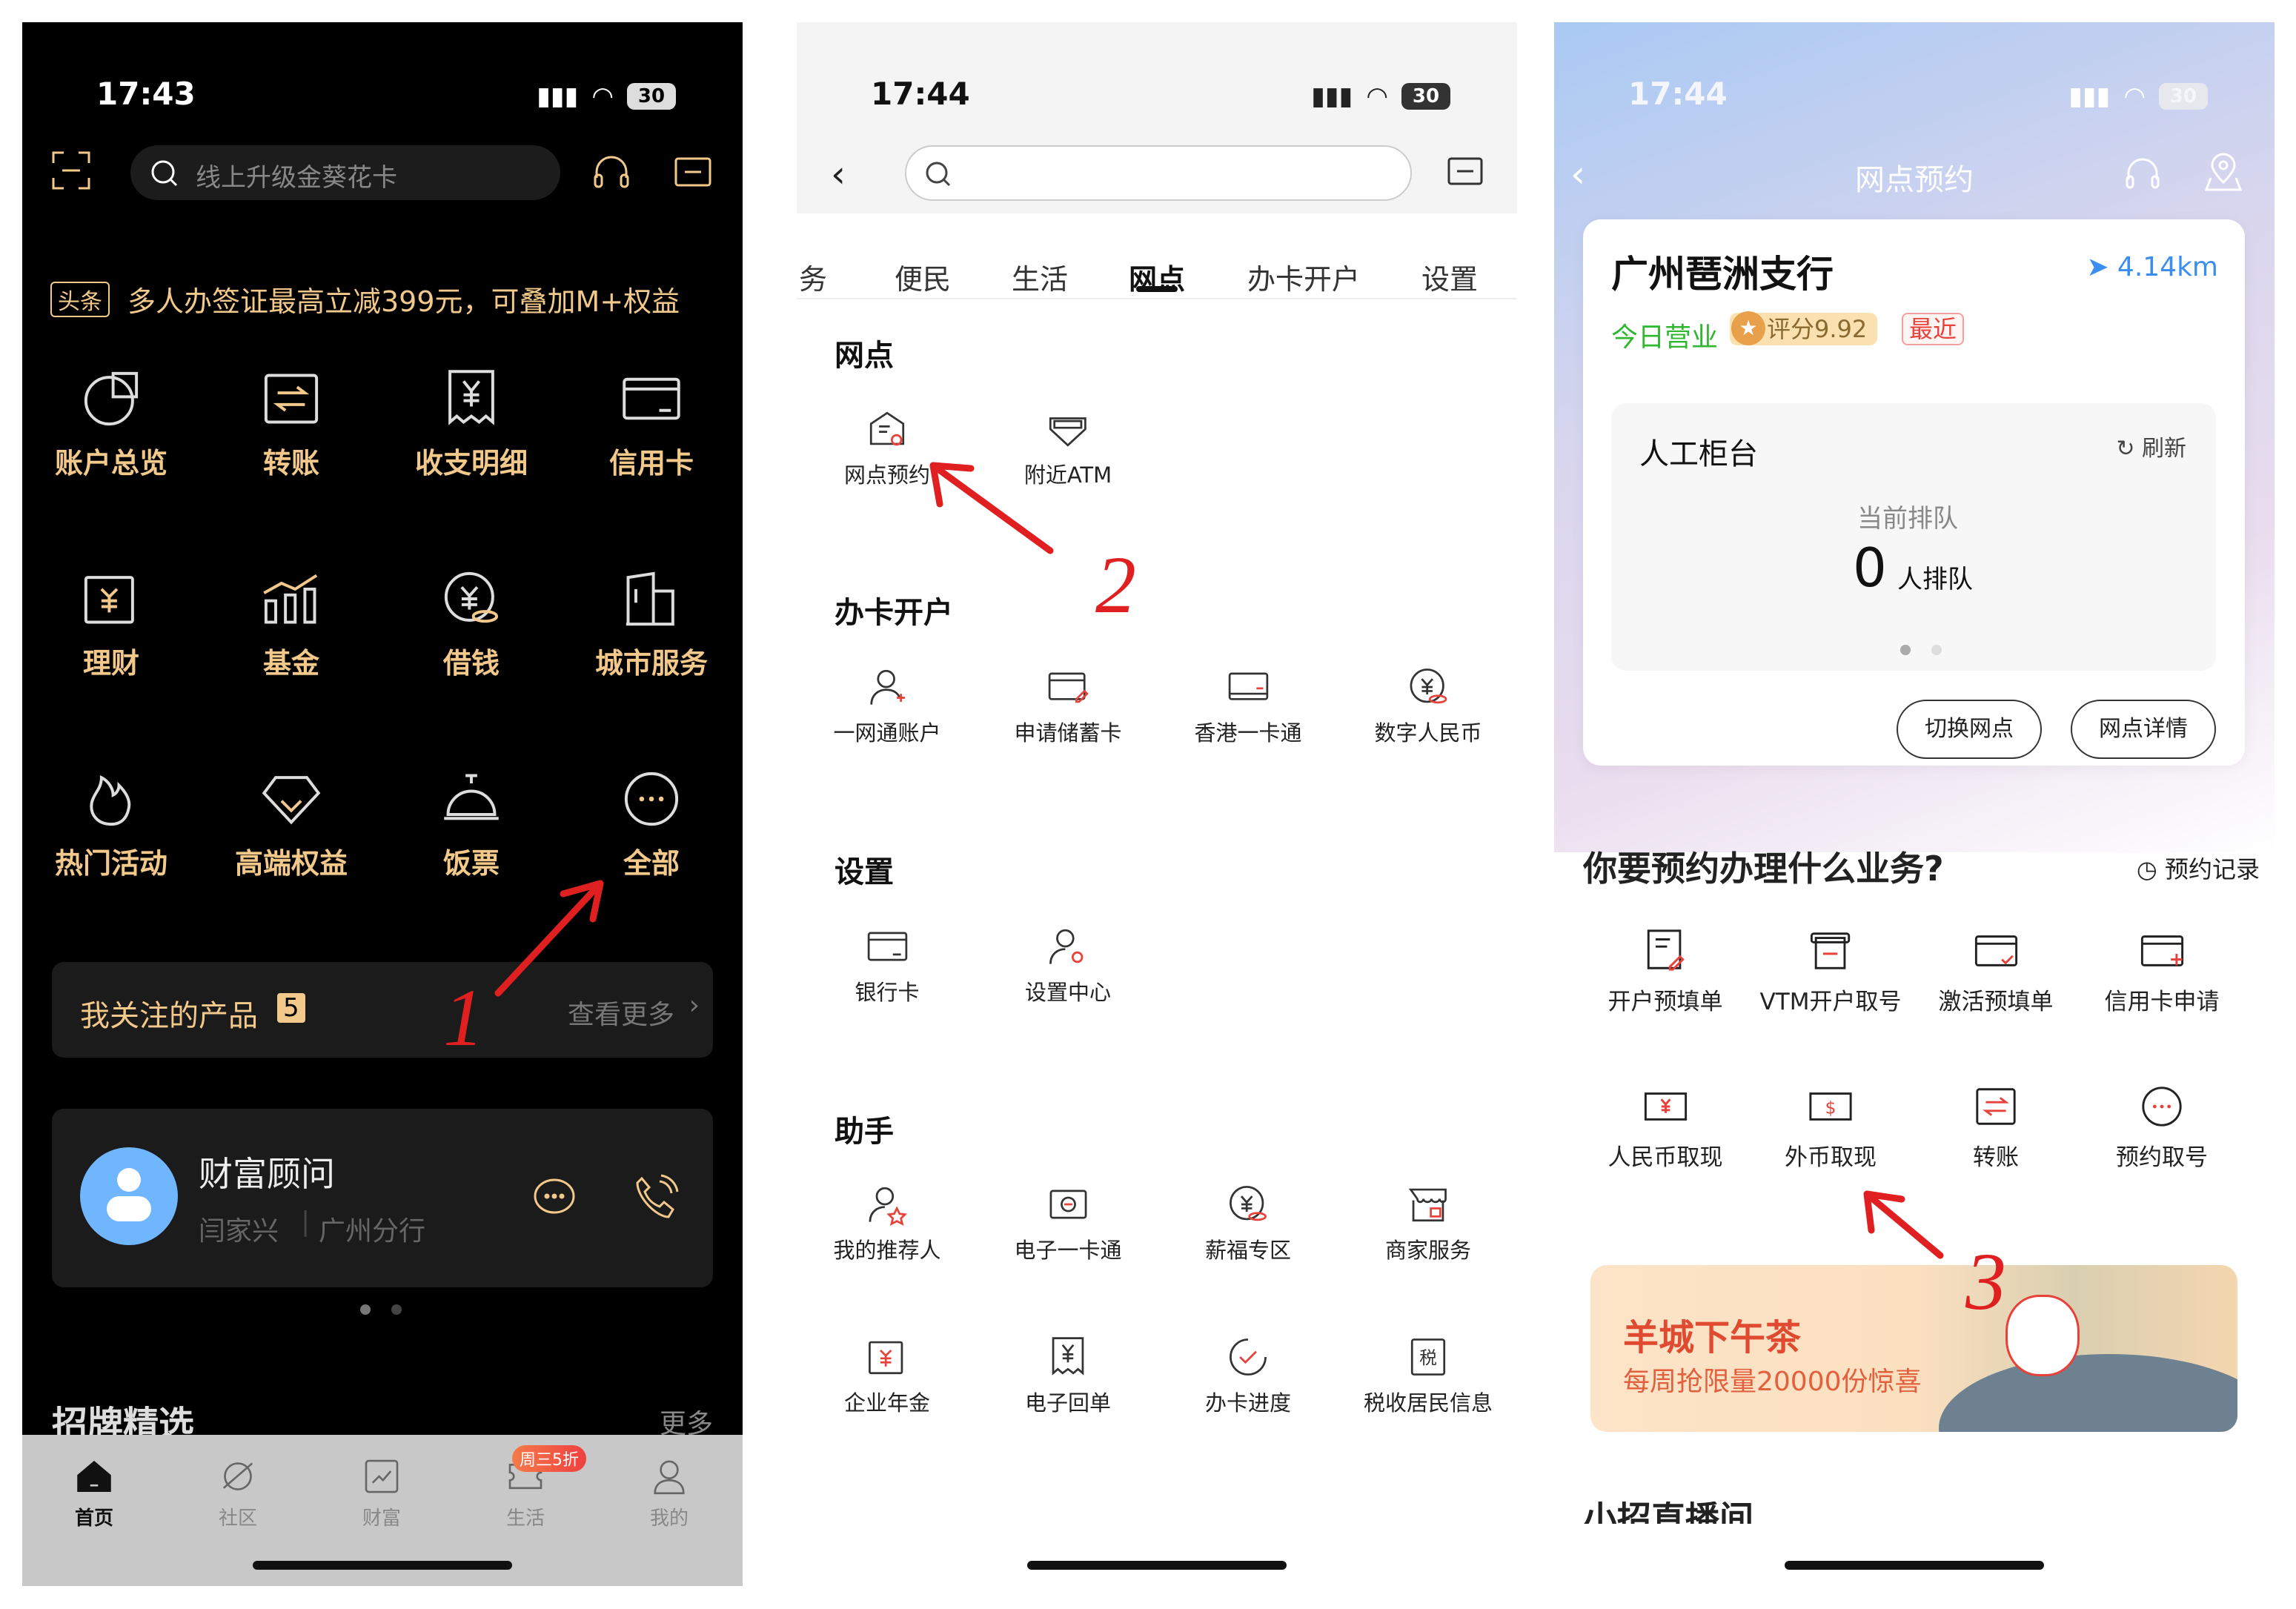  Describe the element at coordinates (1830, 972) in the screenshot. I see `grid-item-vtm: VTM开户取号` at that location.